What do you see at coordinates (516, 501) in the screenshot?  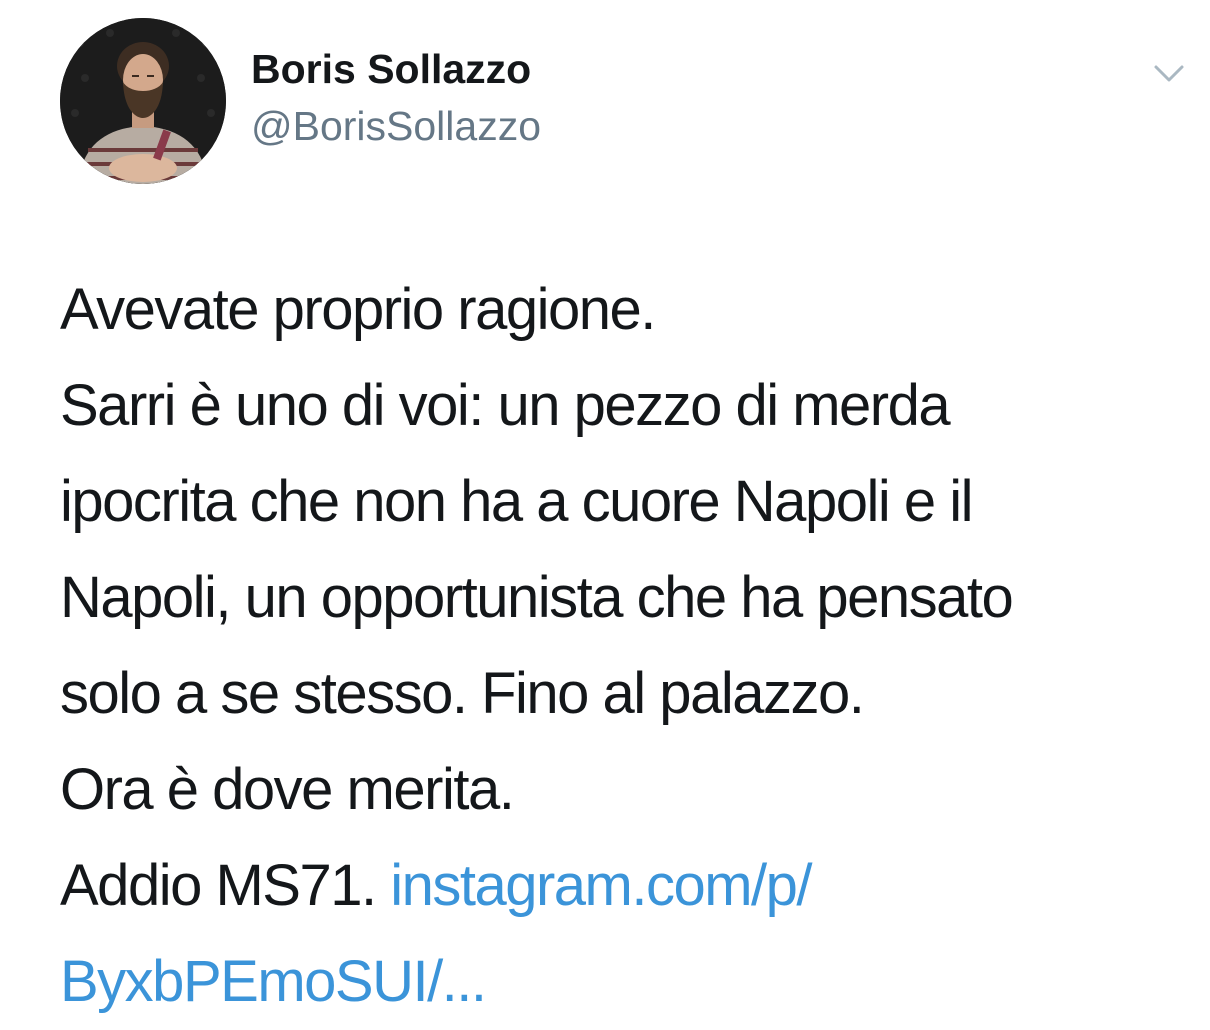 I see `tweet-line: ipocrita che non ha a cuore Napoli e il` at bounding box center [516, 501].